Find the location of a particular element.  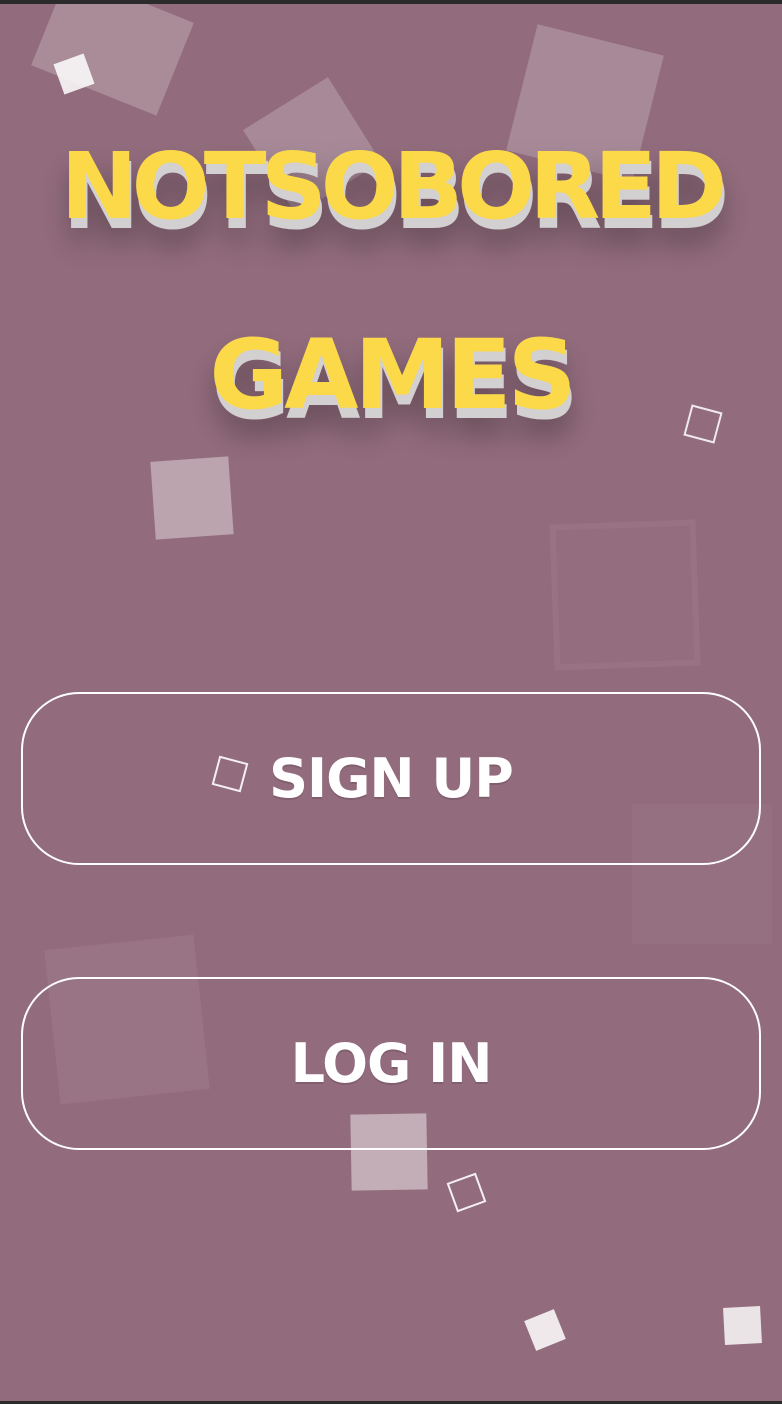

sign-up-button: SIGN UP is located at coordinates (391, 778).